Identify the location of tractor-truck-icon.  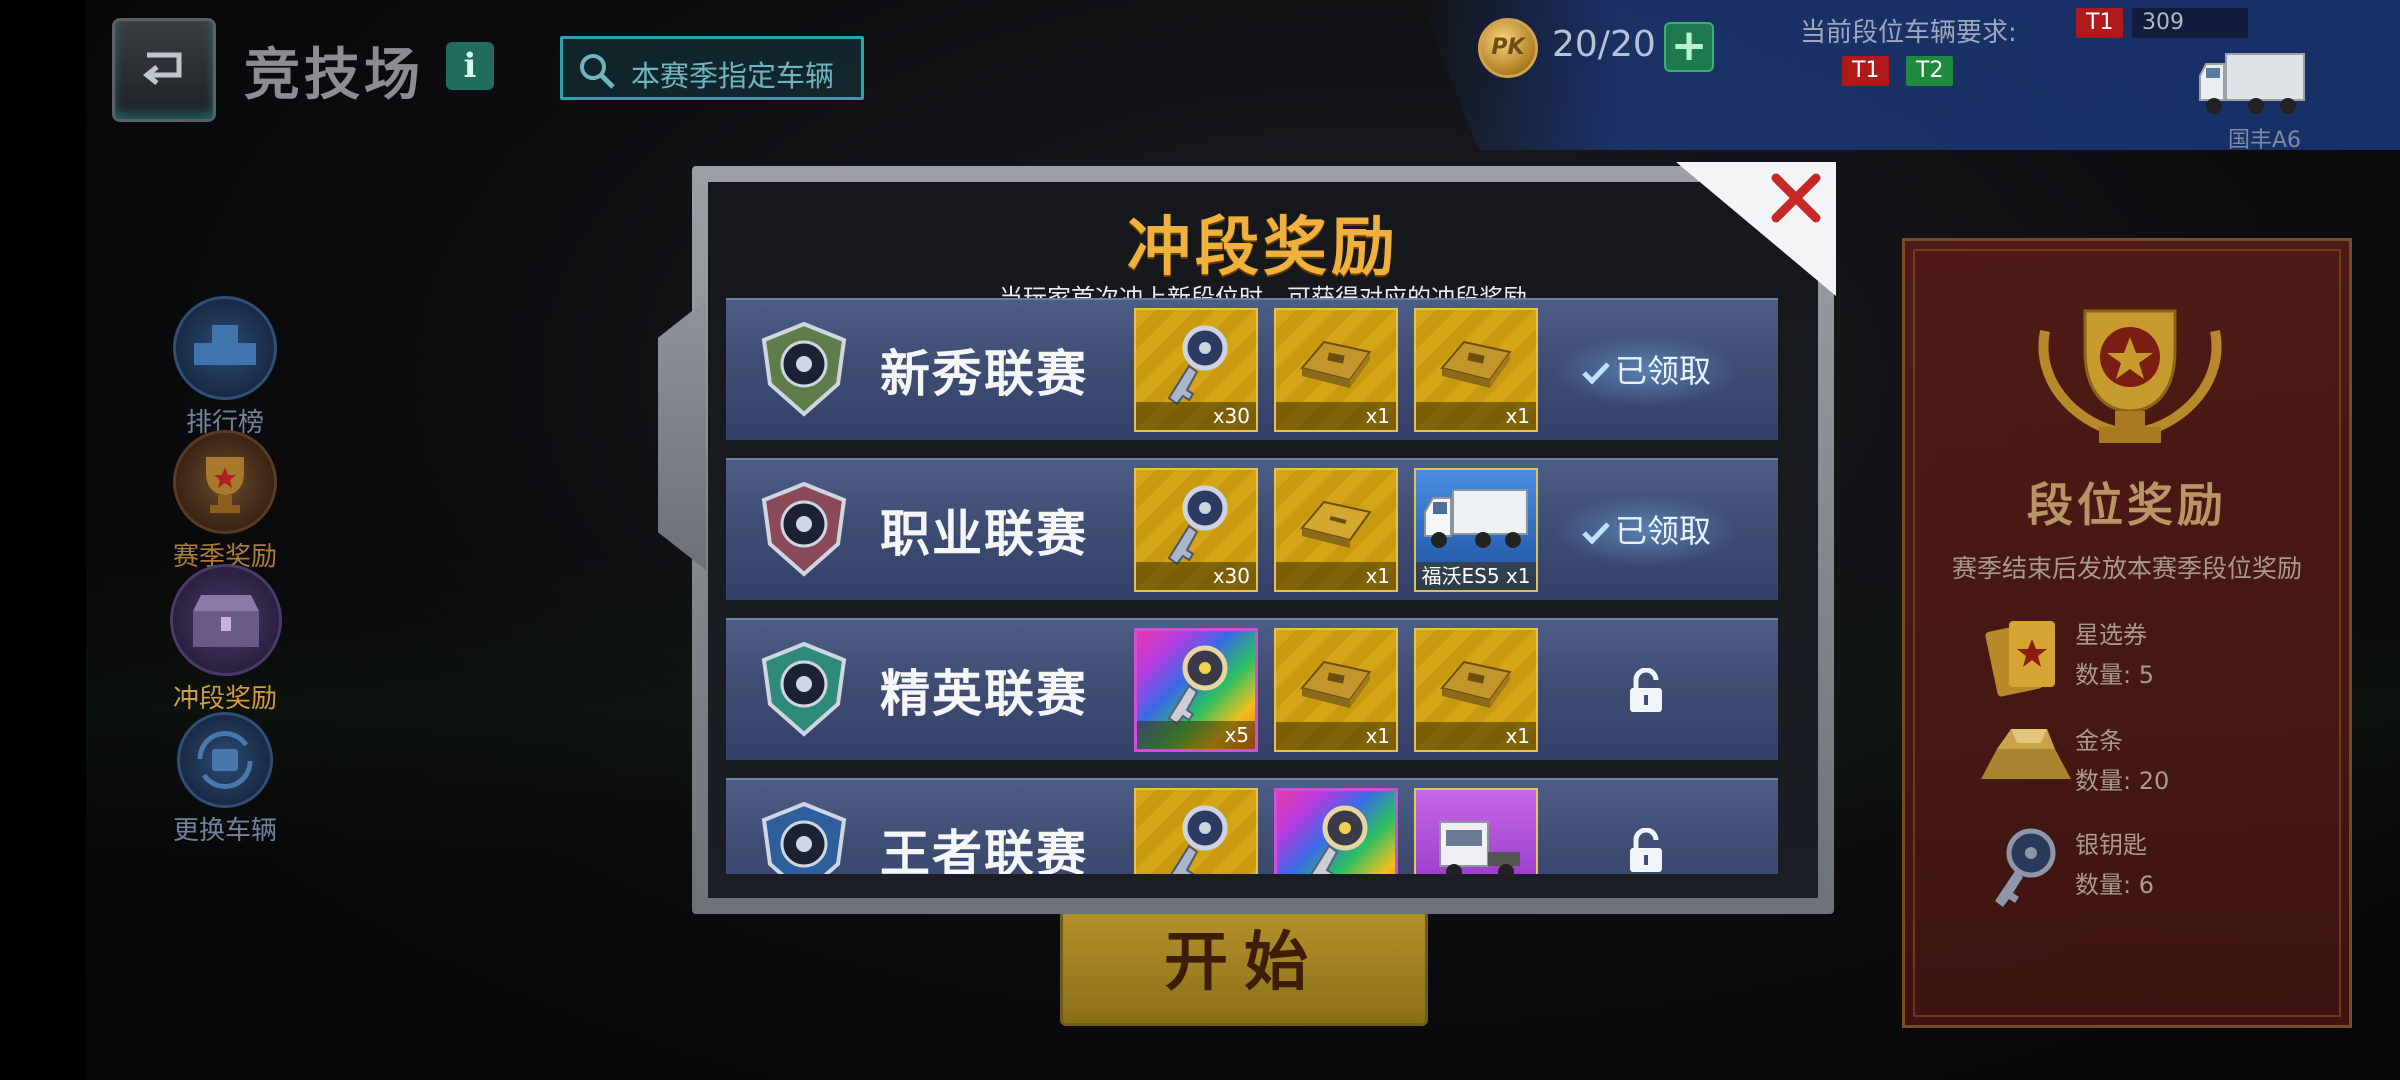
(1479, 847).